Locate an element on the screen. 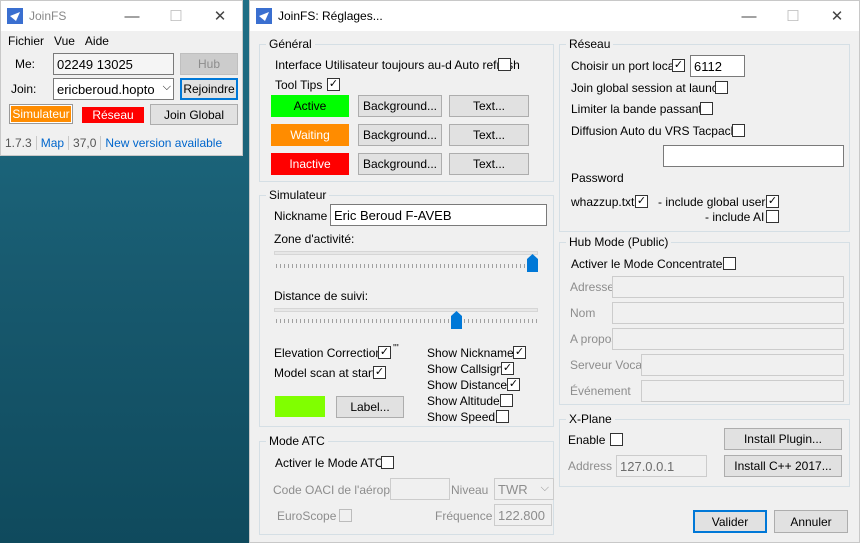 This screenshot has width=860, height=543. join-global-launch-checkbox is located at coordinates (721, 87).